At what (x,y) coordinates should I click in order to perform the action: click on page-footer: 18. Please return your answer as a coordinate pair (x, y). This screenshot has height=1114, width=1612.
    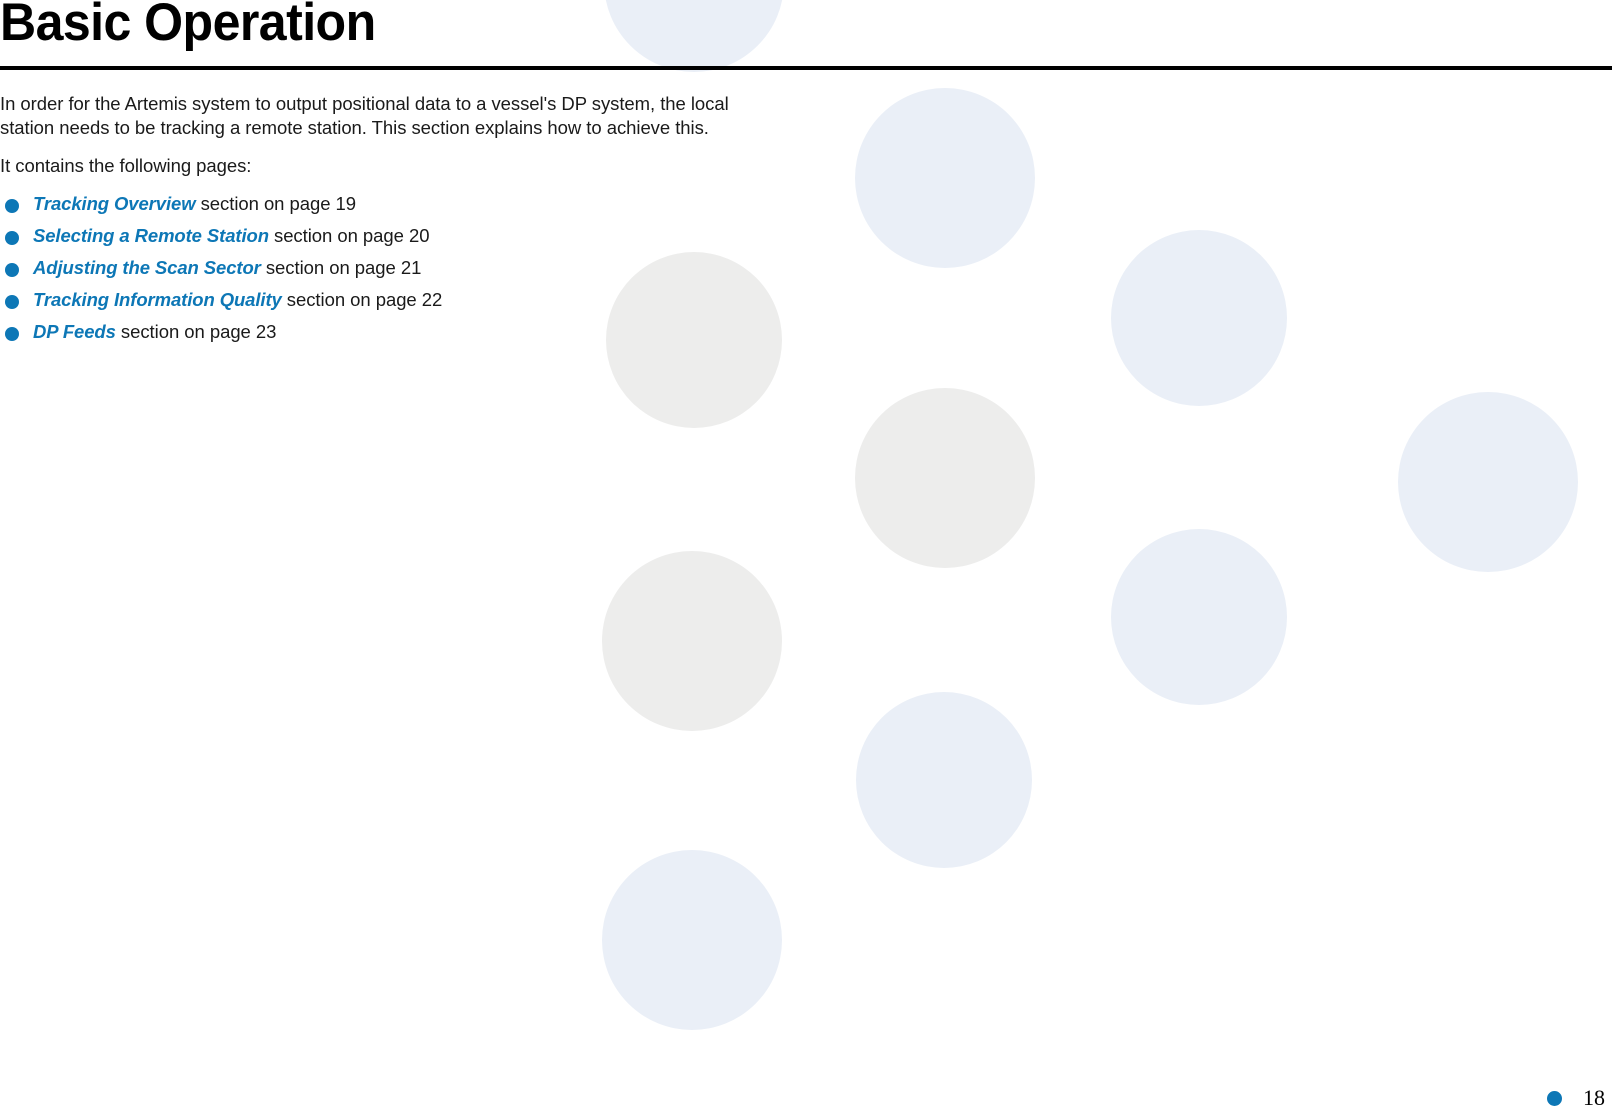
    Looking at the image, I should click on (1576, 1098).